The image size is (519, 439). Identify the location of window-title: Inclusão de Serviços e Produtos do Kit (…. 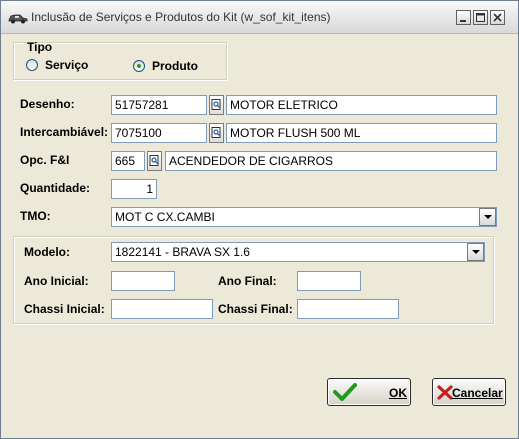
(181, 17).